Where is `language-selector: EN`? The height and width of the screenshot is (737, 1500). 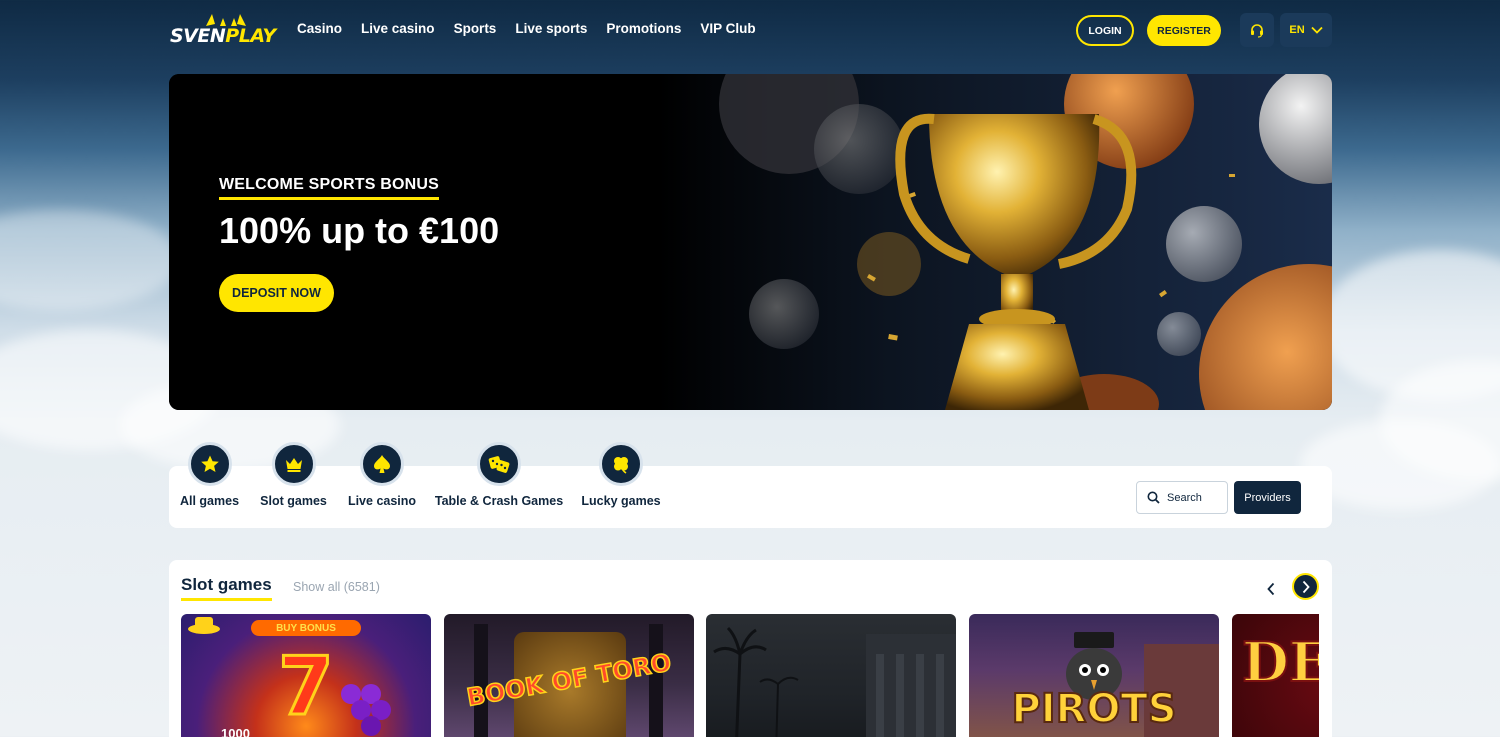
language-selector: EN is located at coordinates (1306, 30).